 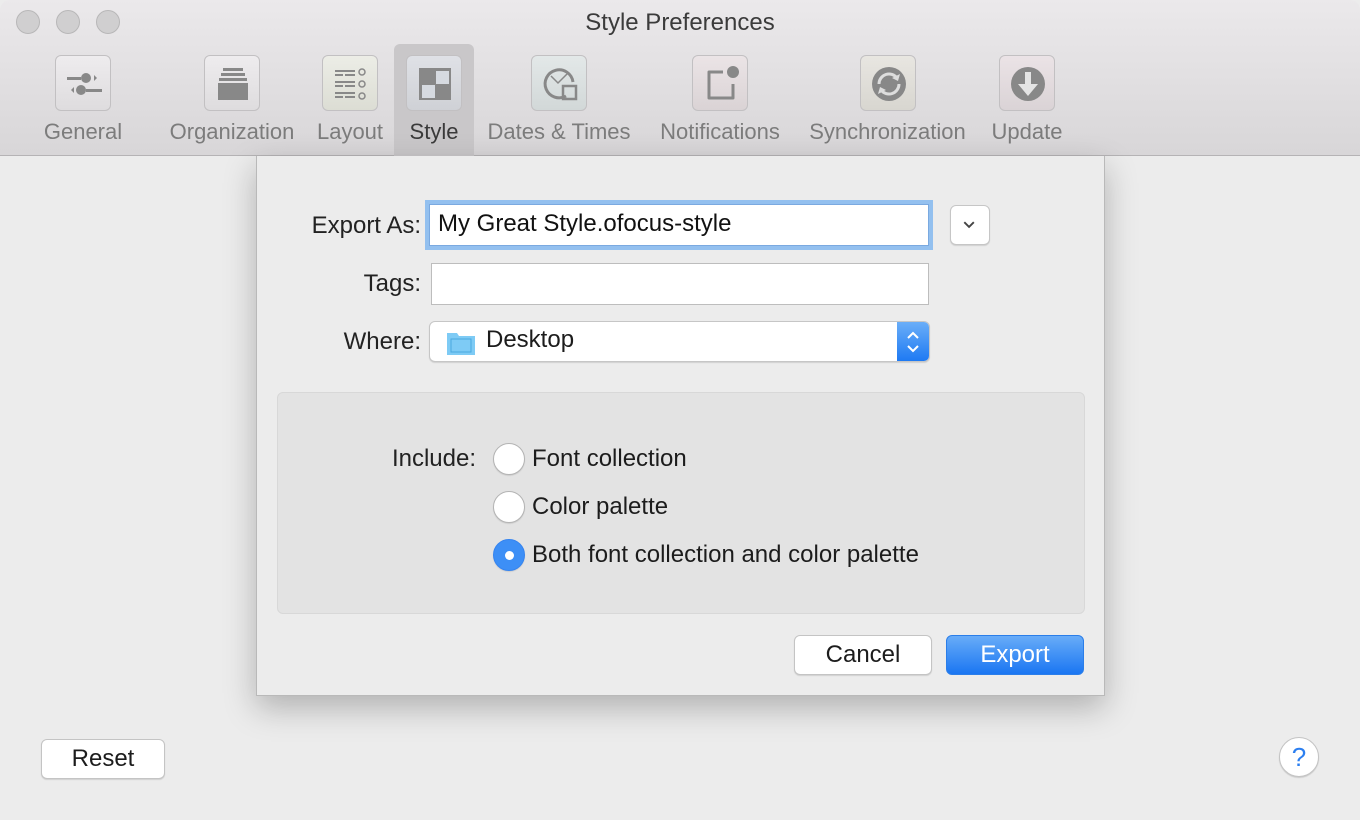 I want to click on download-arrow-icon, so click(x=1027, y=83).